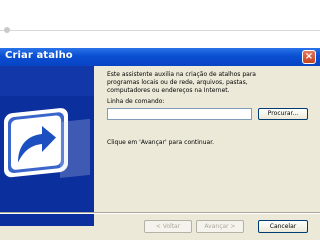 This screenshot has width=320, height=240. I want to click on command-line-label: Linha de comando:, so click(136, 101).